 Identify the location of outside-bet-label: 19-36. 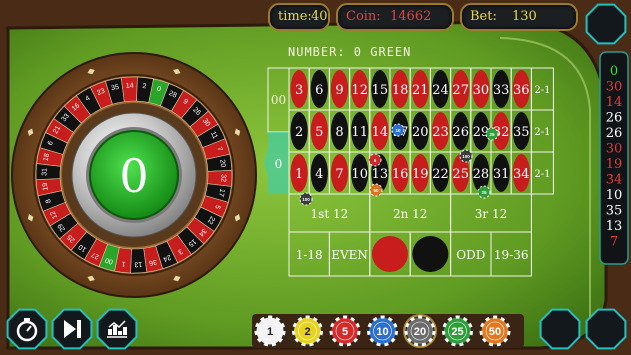
(511, 255).